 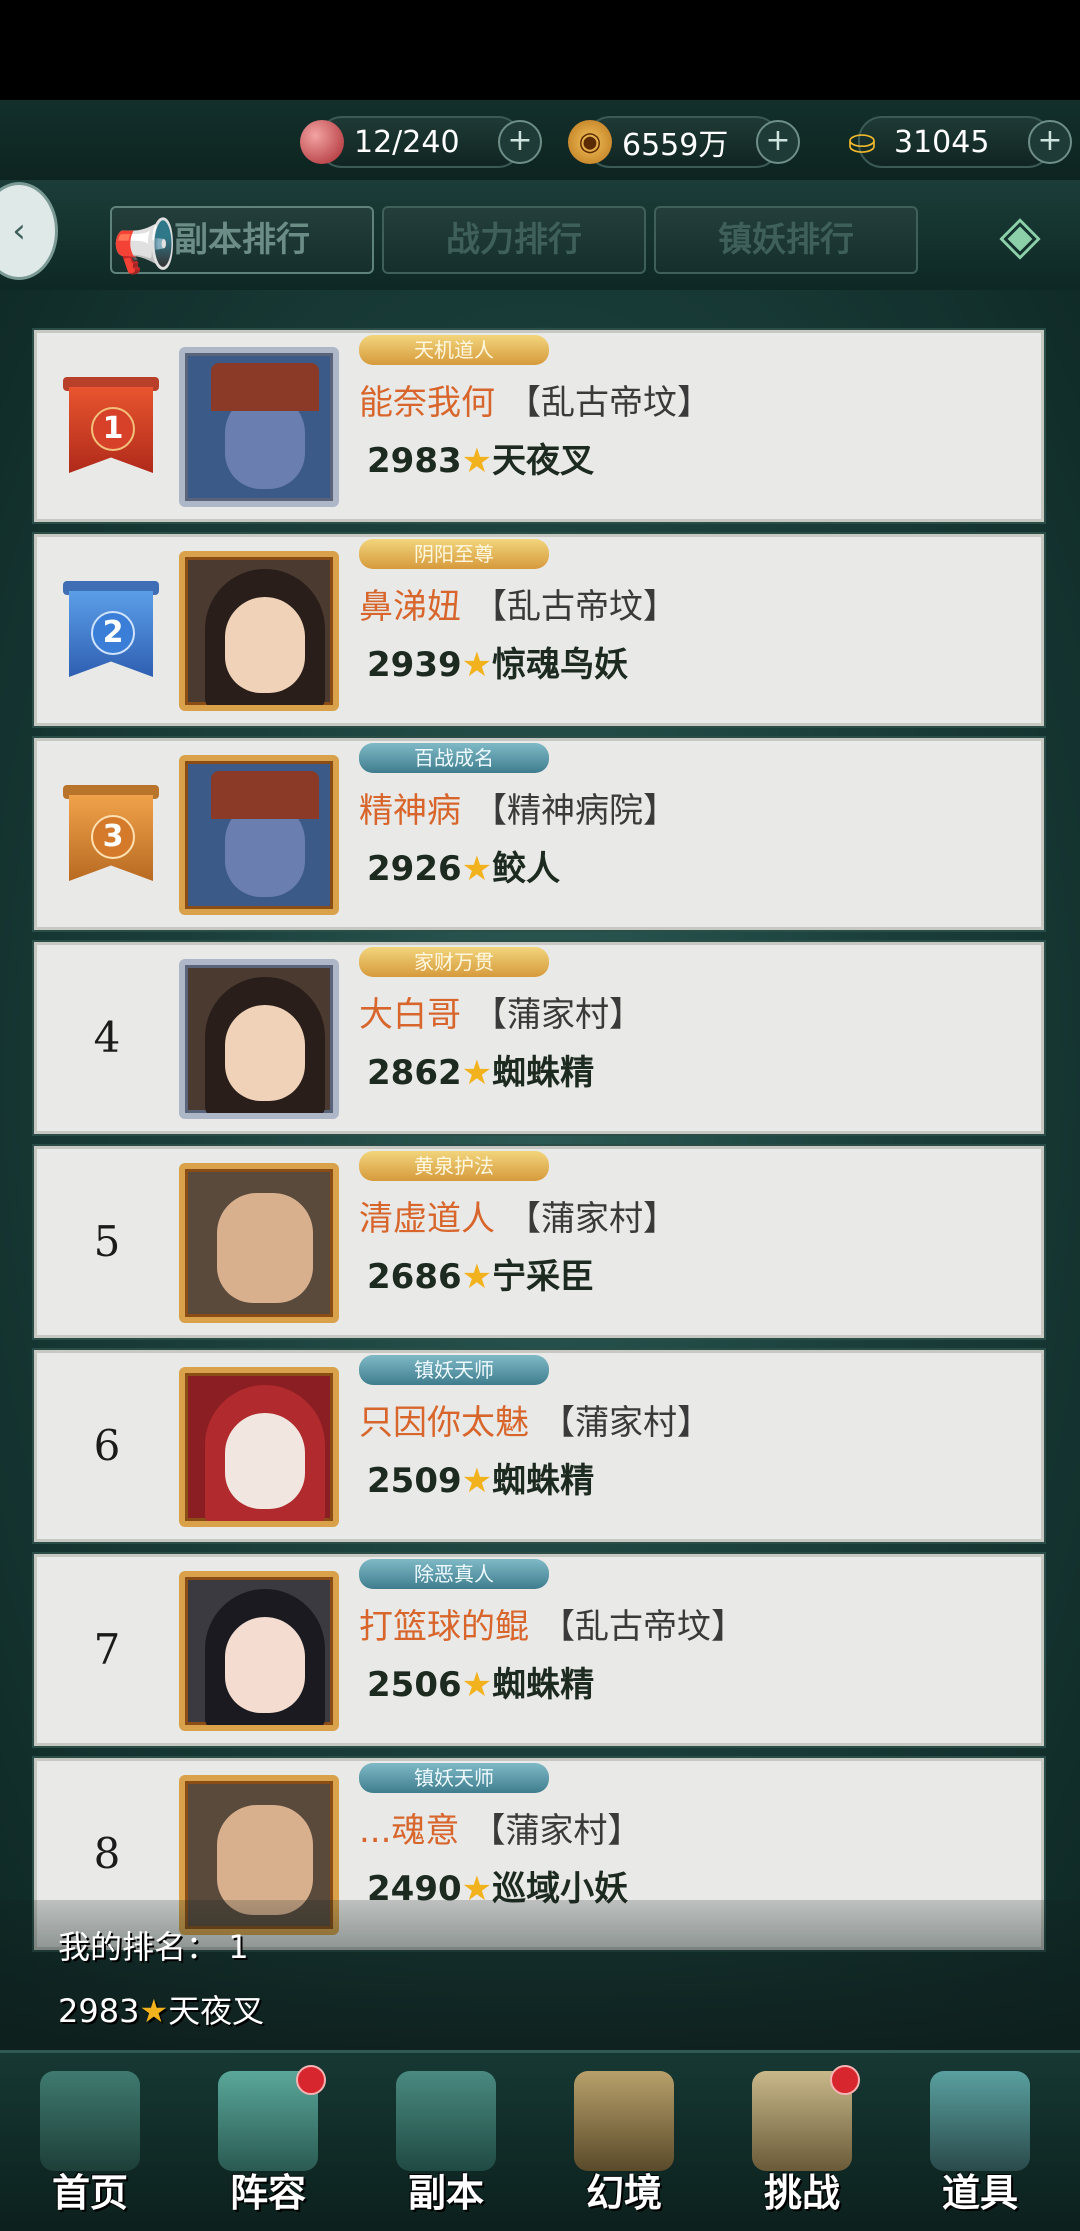 What do you see at coordinates (111, 634) in the screenshot?
I see `rank-2-flag-icon: 2` at bounding box center [111, 634].